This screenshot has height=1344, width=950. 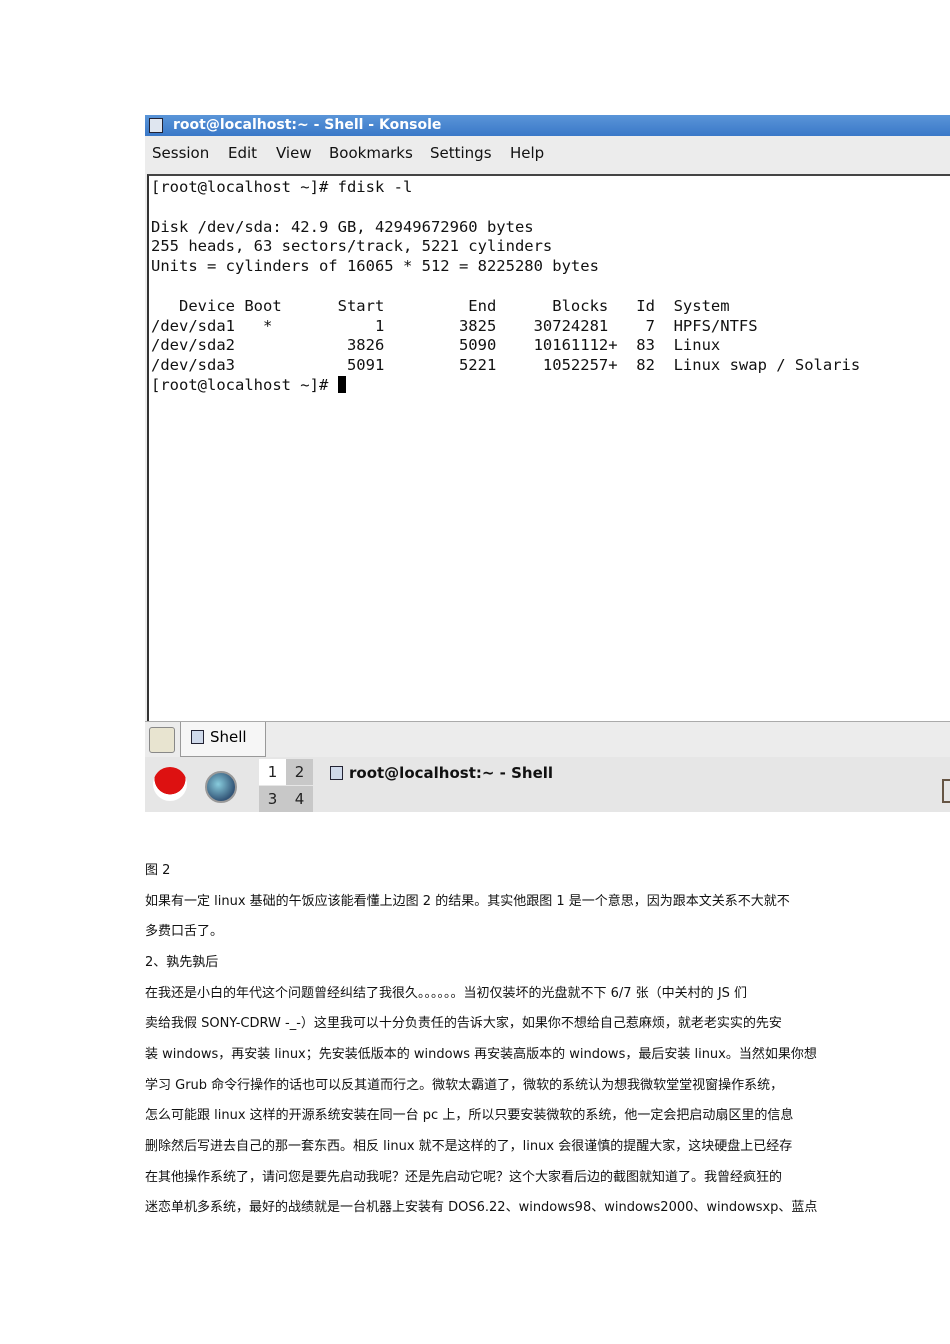 I want to click on menu-help: Help, so click(x=527, y=153).